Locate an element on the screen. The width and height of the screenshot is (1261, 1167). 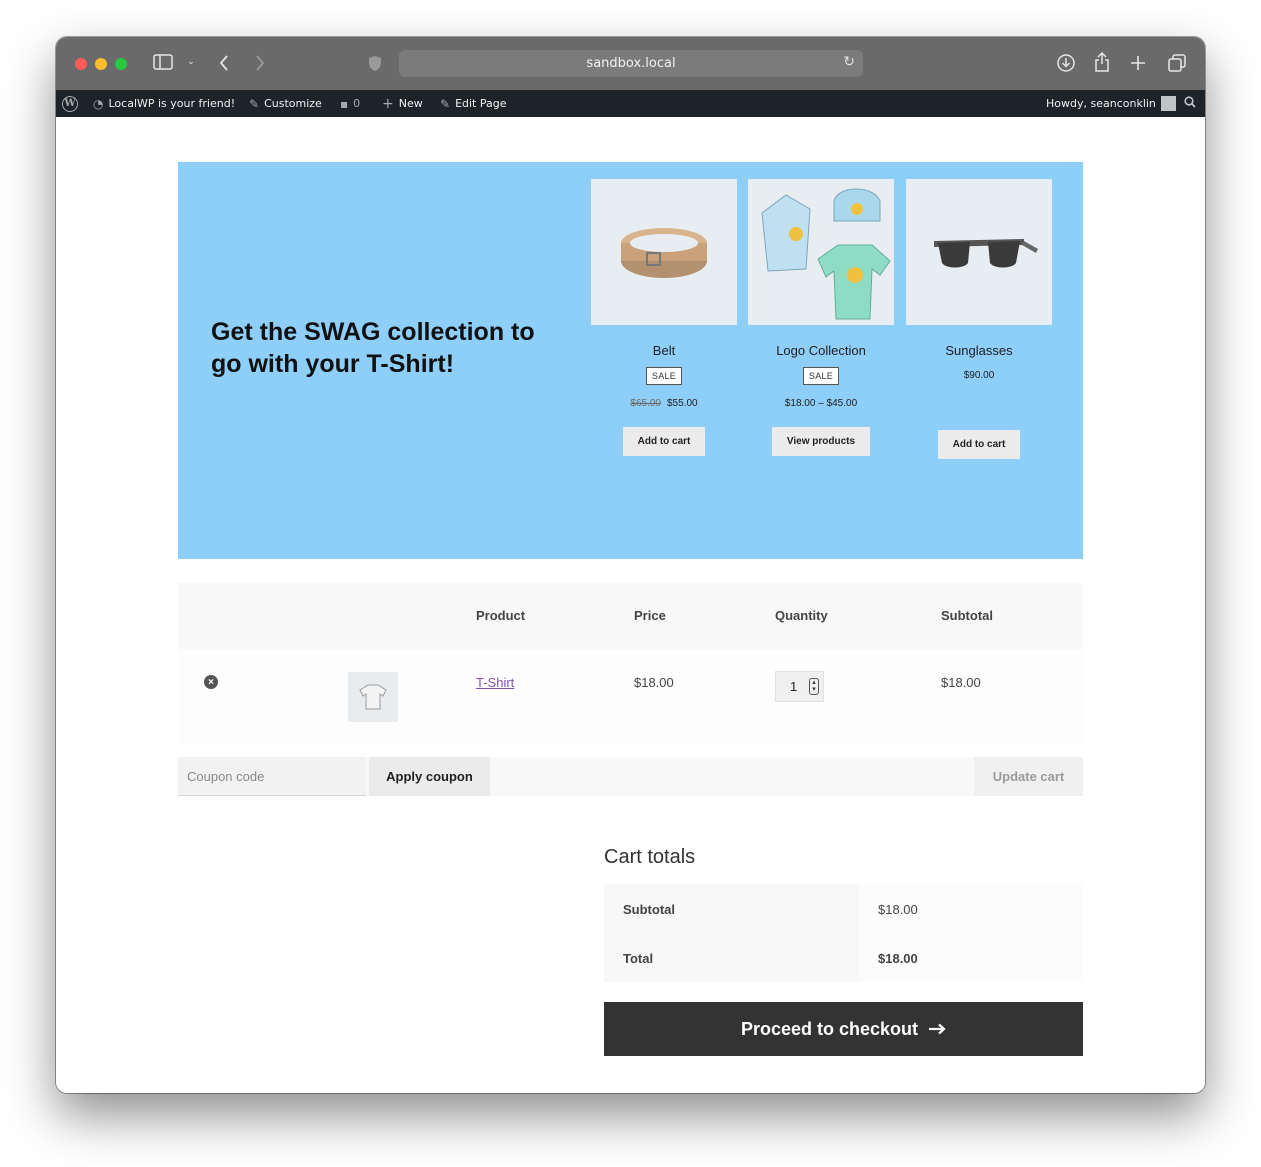
admin-search-button is located at coordinates (1190, 103).